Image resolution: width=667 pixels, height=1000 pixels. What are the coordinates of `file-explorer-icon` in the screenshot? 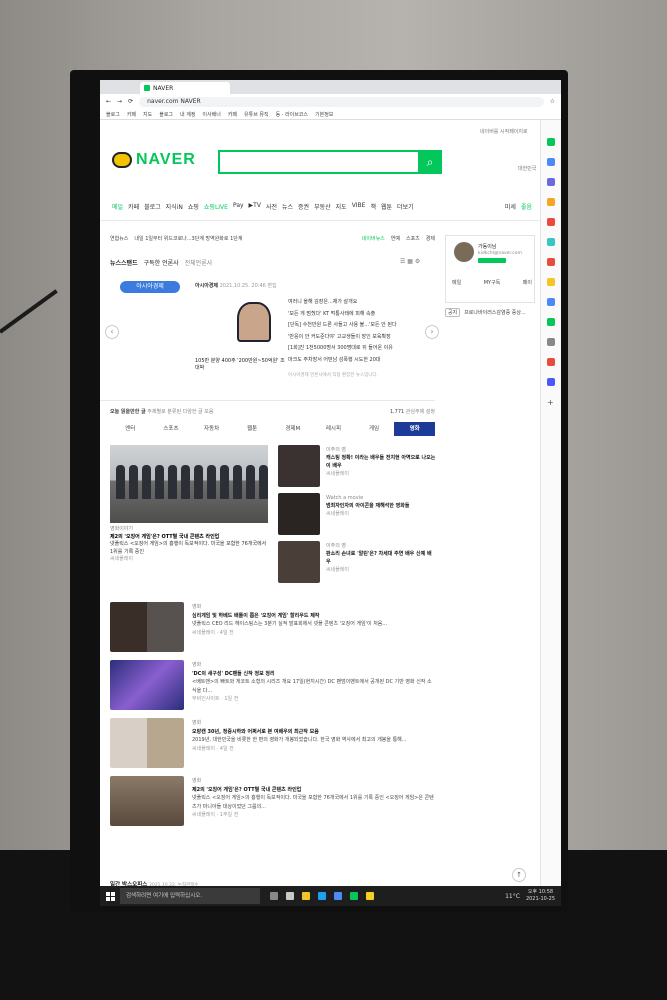 It's located at (290, 896).